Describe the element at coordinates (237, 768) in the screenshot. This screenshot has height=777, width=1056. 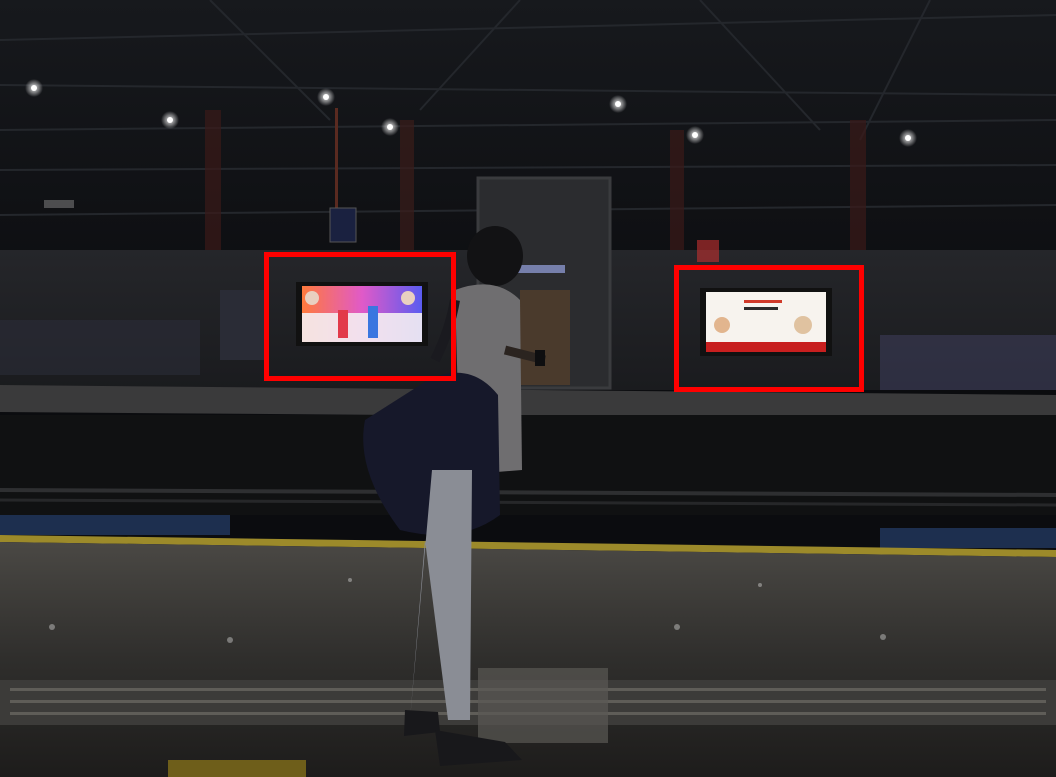
I see `floor-sign` at that location.